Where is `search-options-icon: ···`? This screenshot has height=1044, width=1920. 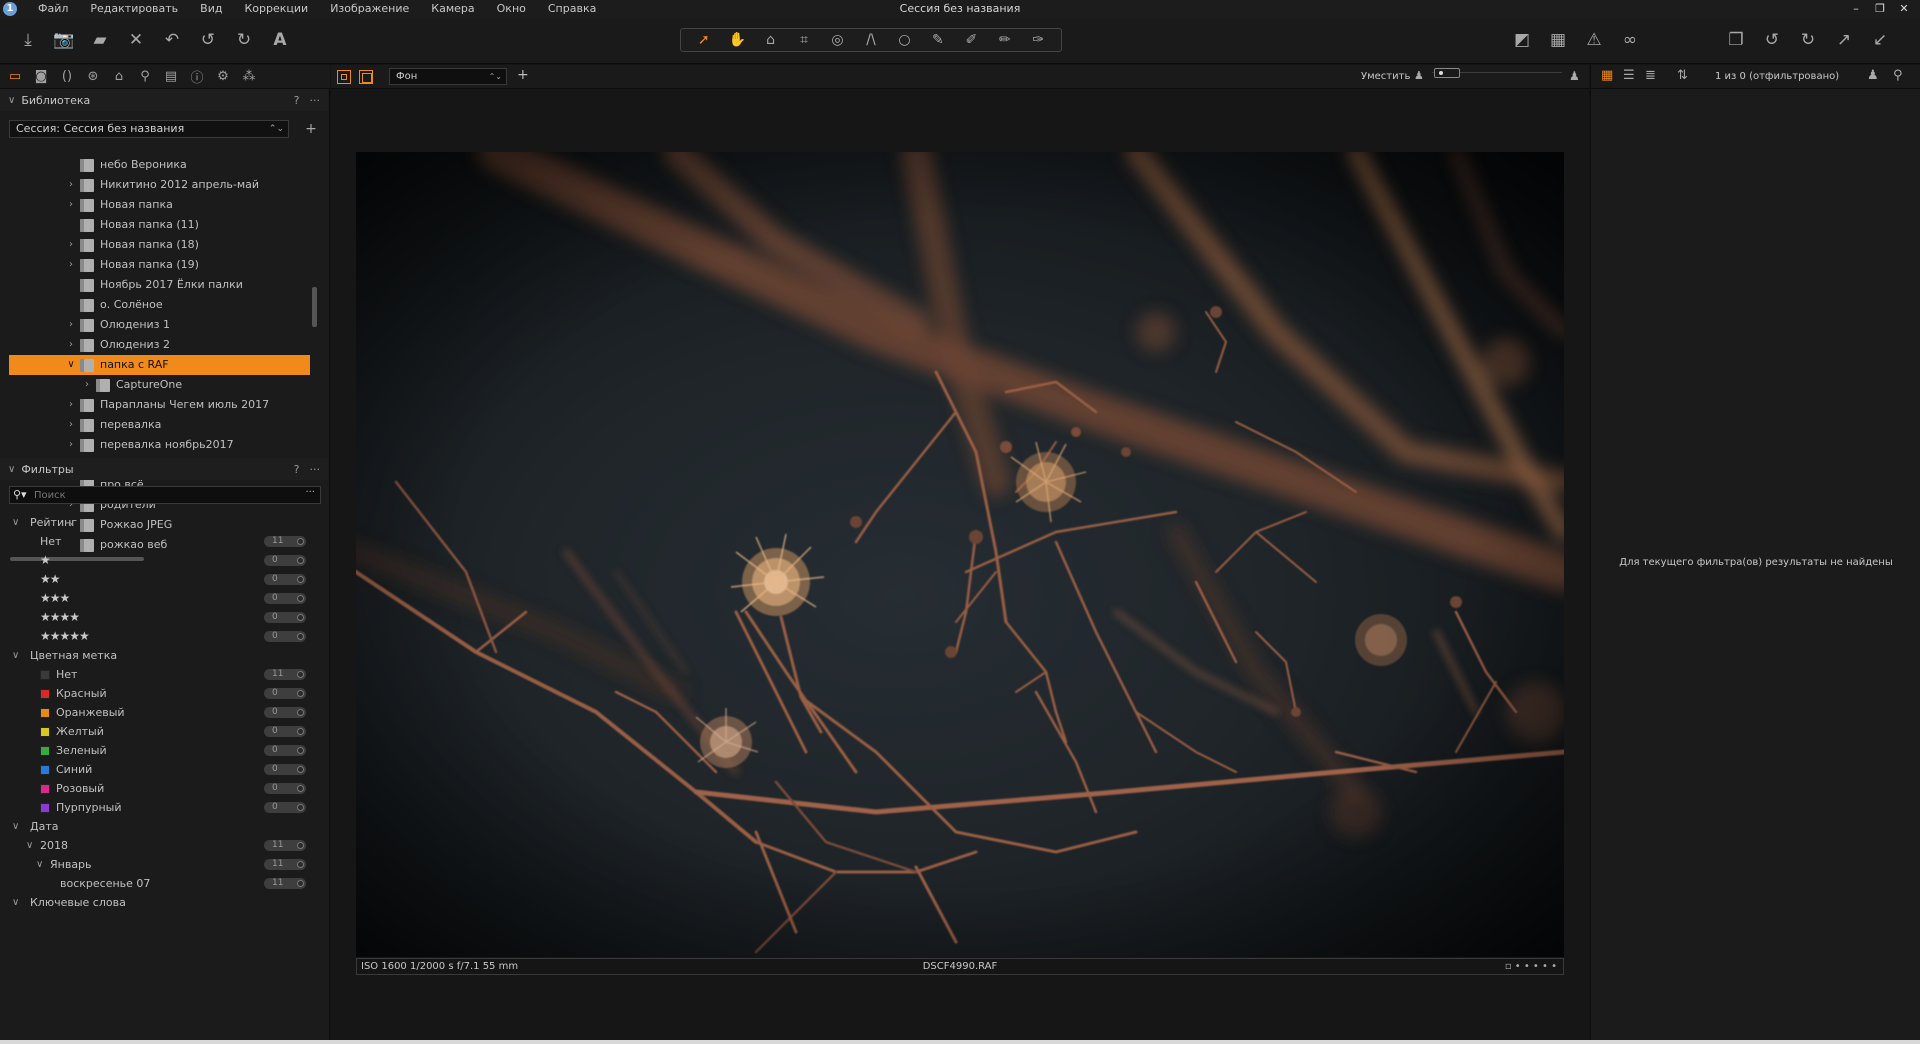
search-options-icon: ··· is located at coordinates (310, 492).